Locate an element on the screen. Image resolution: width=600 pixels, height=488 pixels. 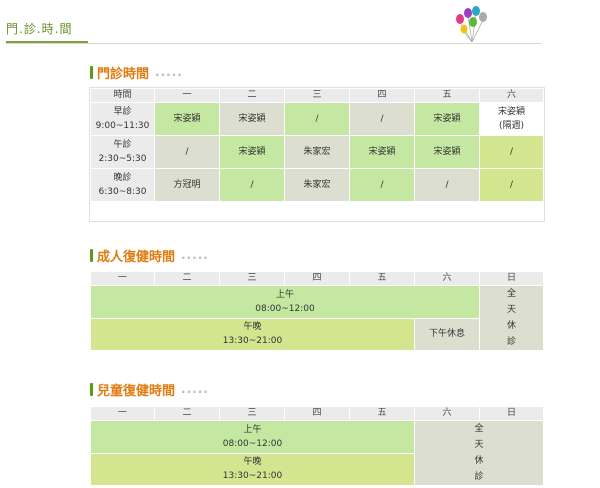
session-time: 9:00~11:30 is located at coordinates (122, 126).